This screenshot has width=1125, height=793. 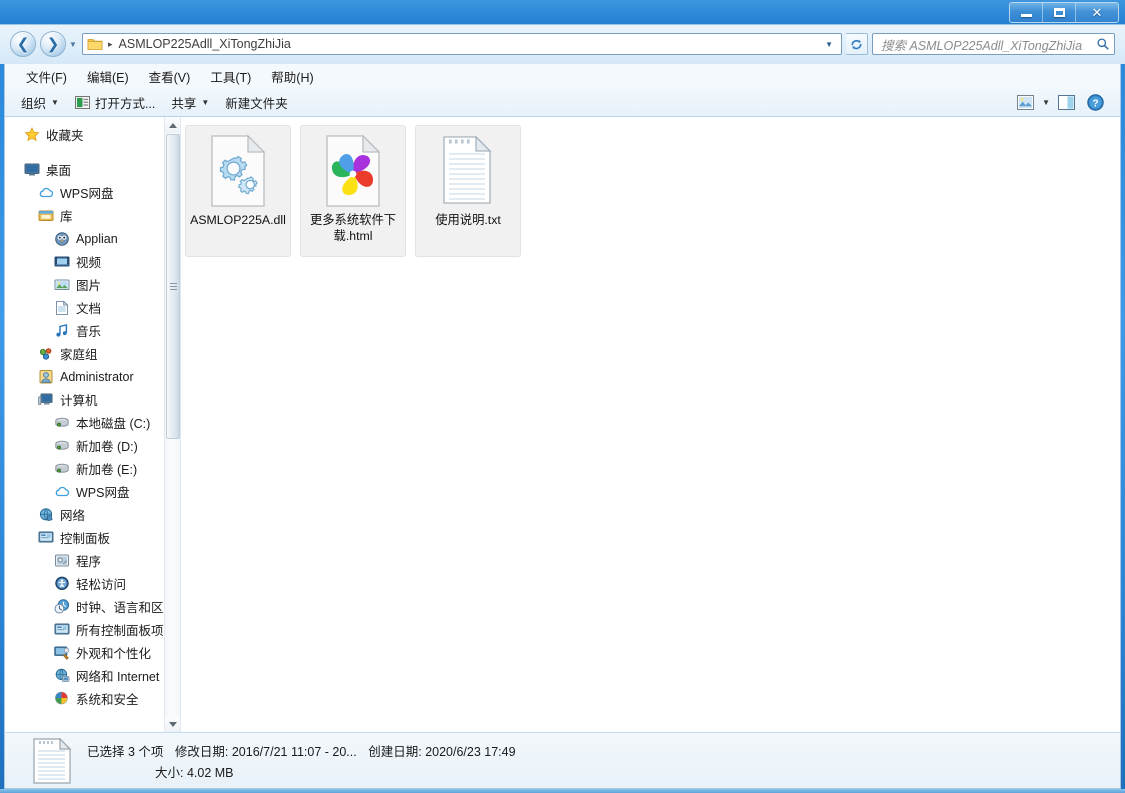 I want to click on appearance-icon, so click(x=62, y=653).